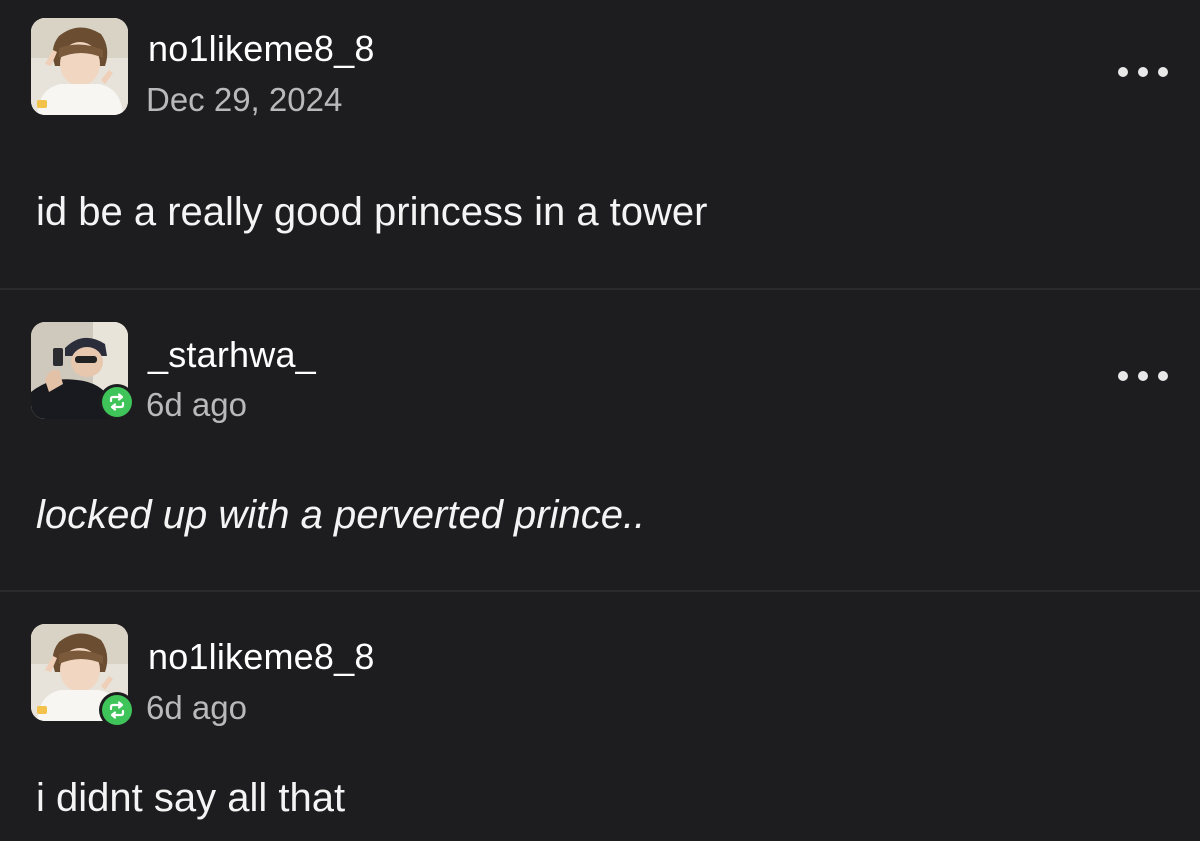 The height and width of the screenshot is (841, 1200). I want to click on post-text: i didnt say all that, so click(191, 798).